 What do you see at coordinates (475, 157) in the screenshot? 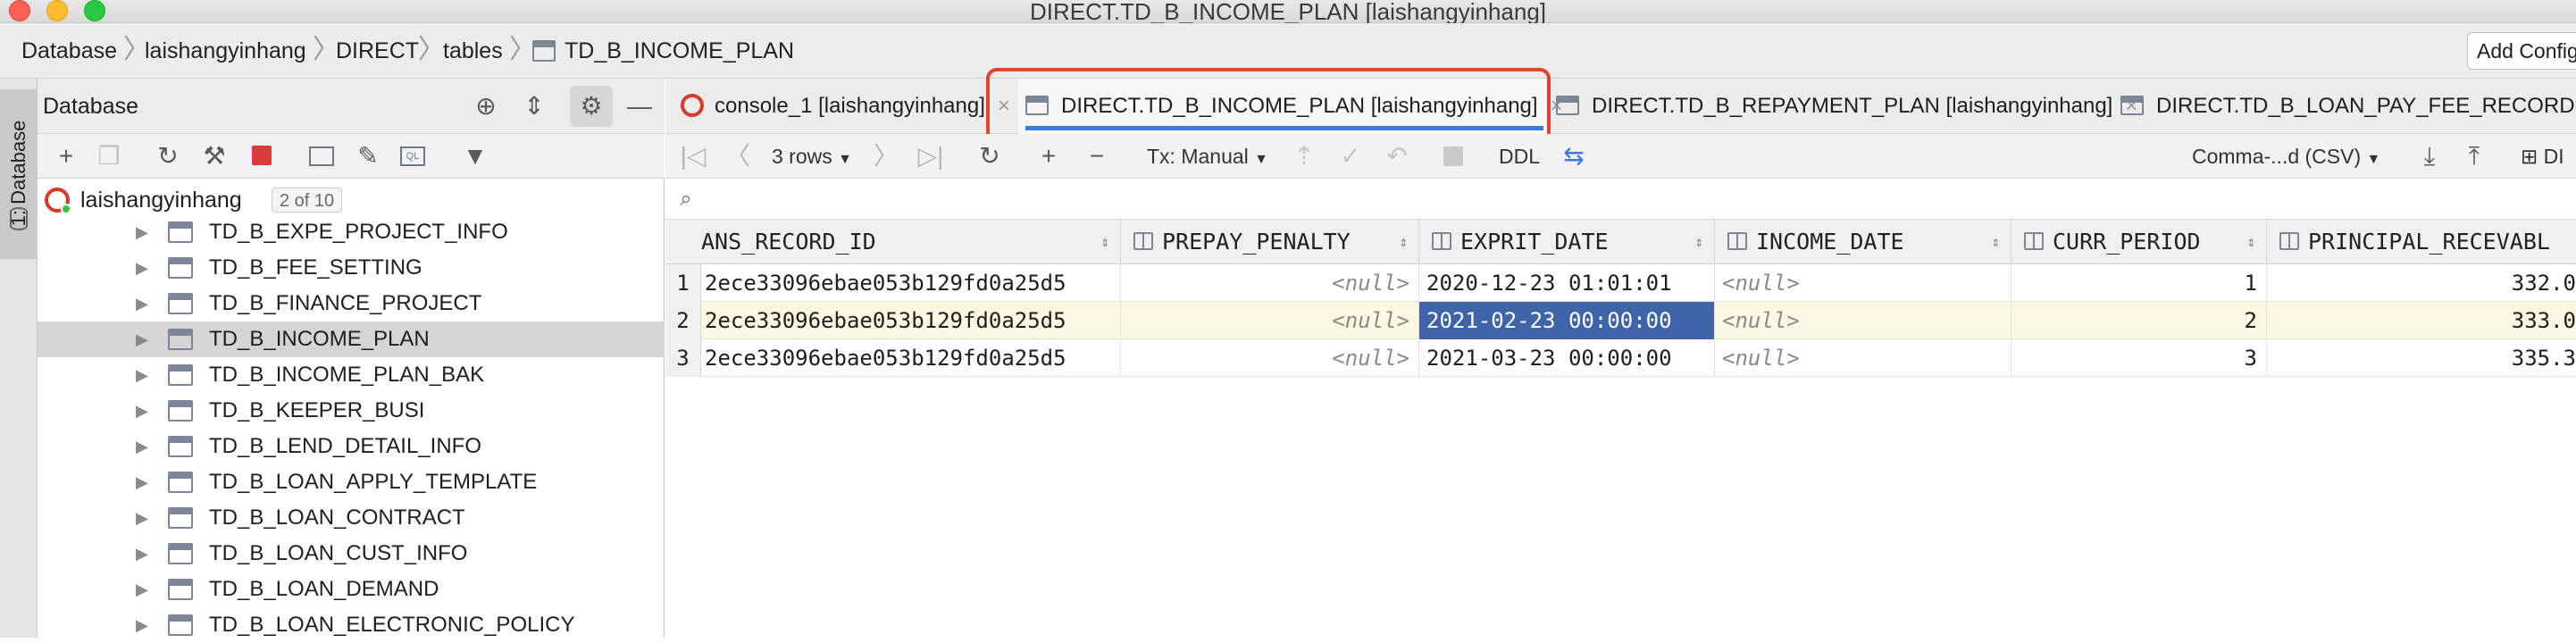
I see `filter-icon: ▼` at bounding box center [475, 157].